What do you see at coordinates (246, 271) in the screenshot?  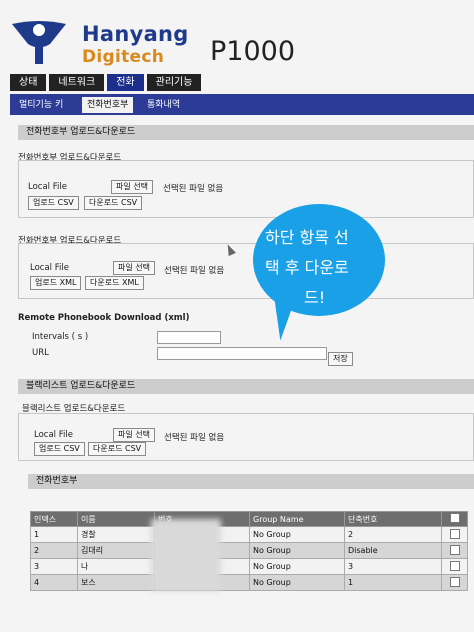 I see `section2-box` at bounding box center [246, 271].